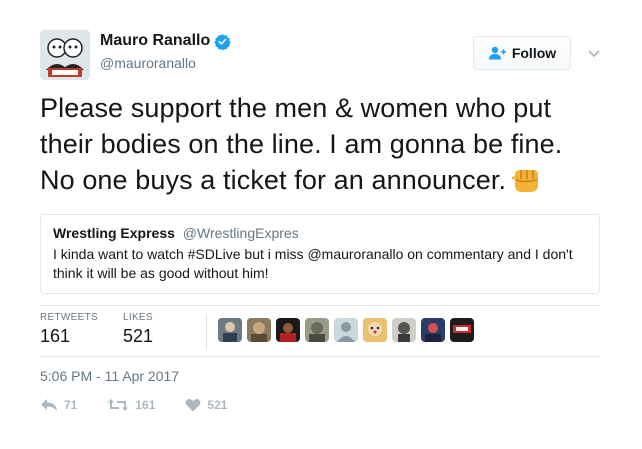 This screenshot has height=449, width=642. Describe the element at coordinates (217, 405) in the screenshot. I see `like-count: 521` at that location.